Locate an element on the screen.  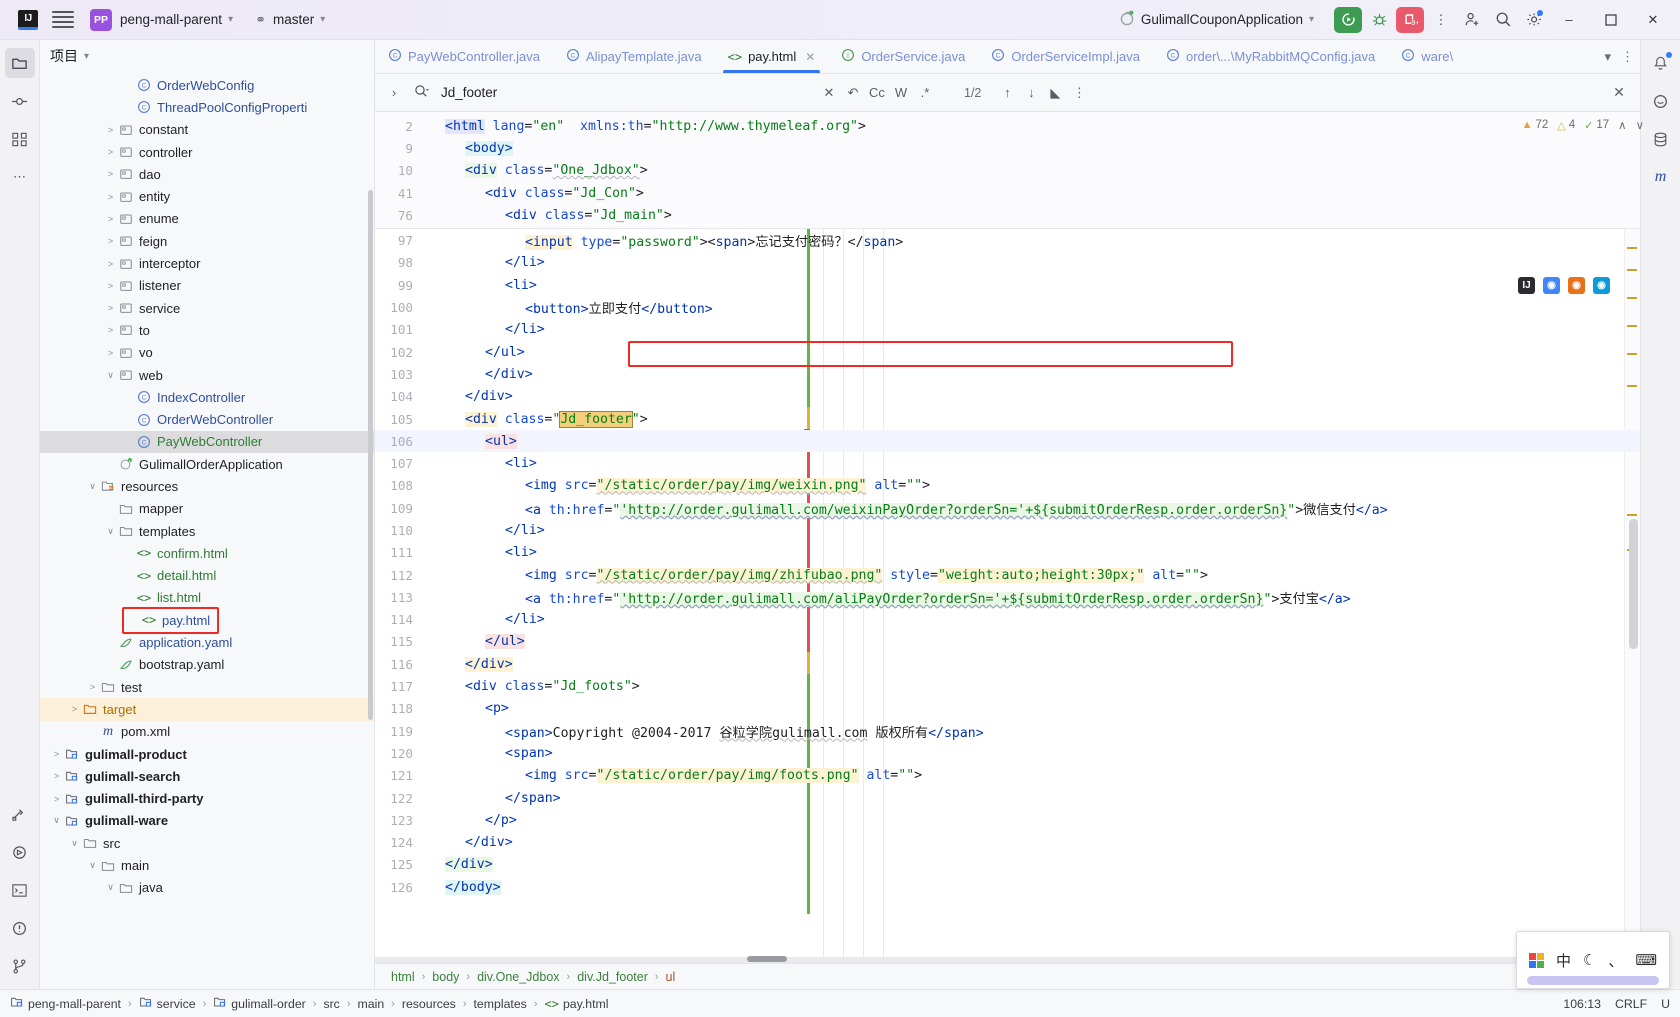
close-tab-icon: ✕ is located at coordinates (810, 57).